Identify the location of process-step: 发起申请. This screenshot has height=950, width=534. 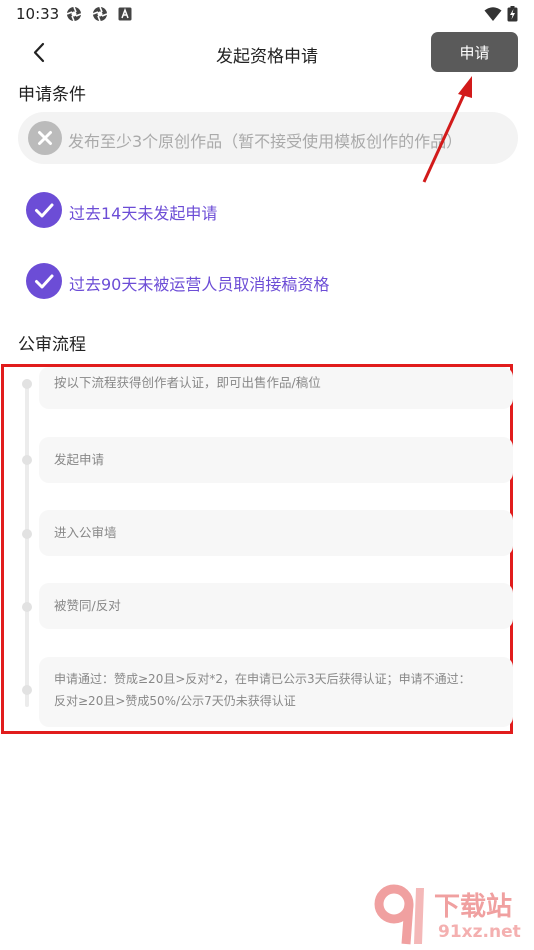
(276, 460).